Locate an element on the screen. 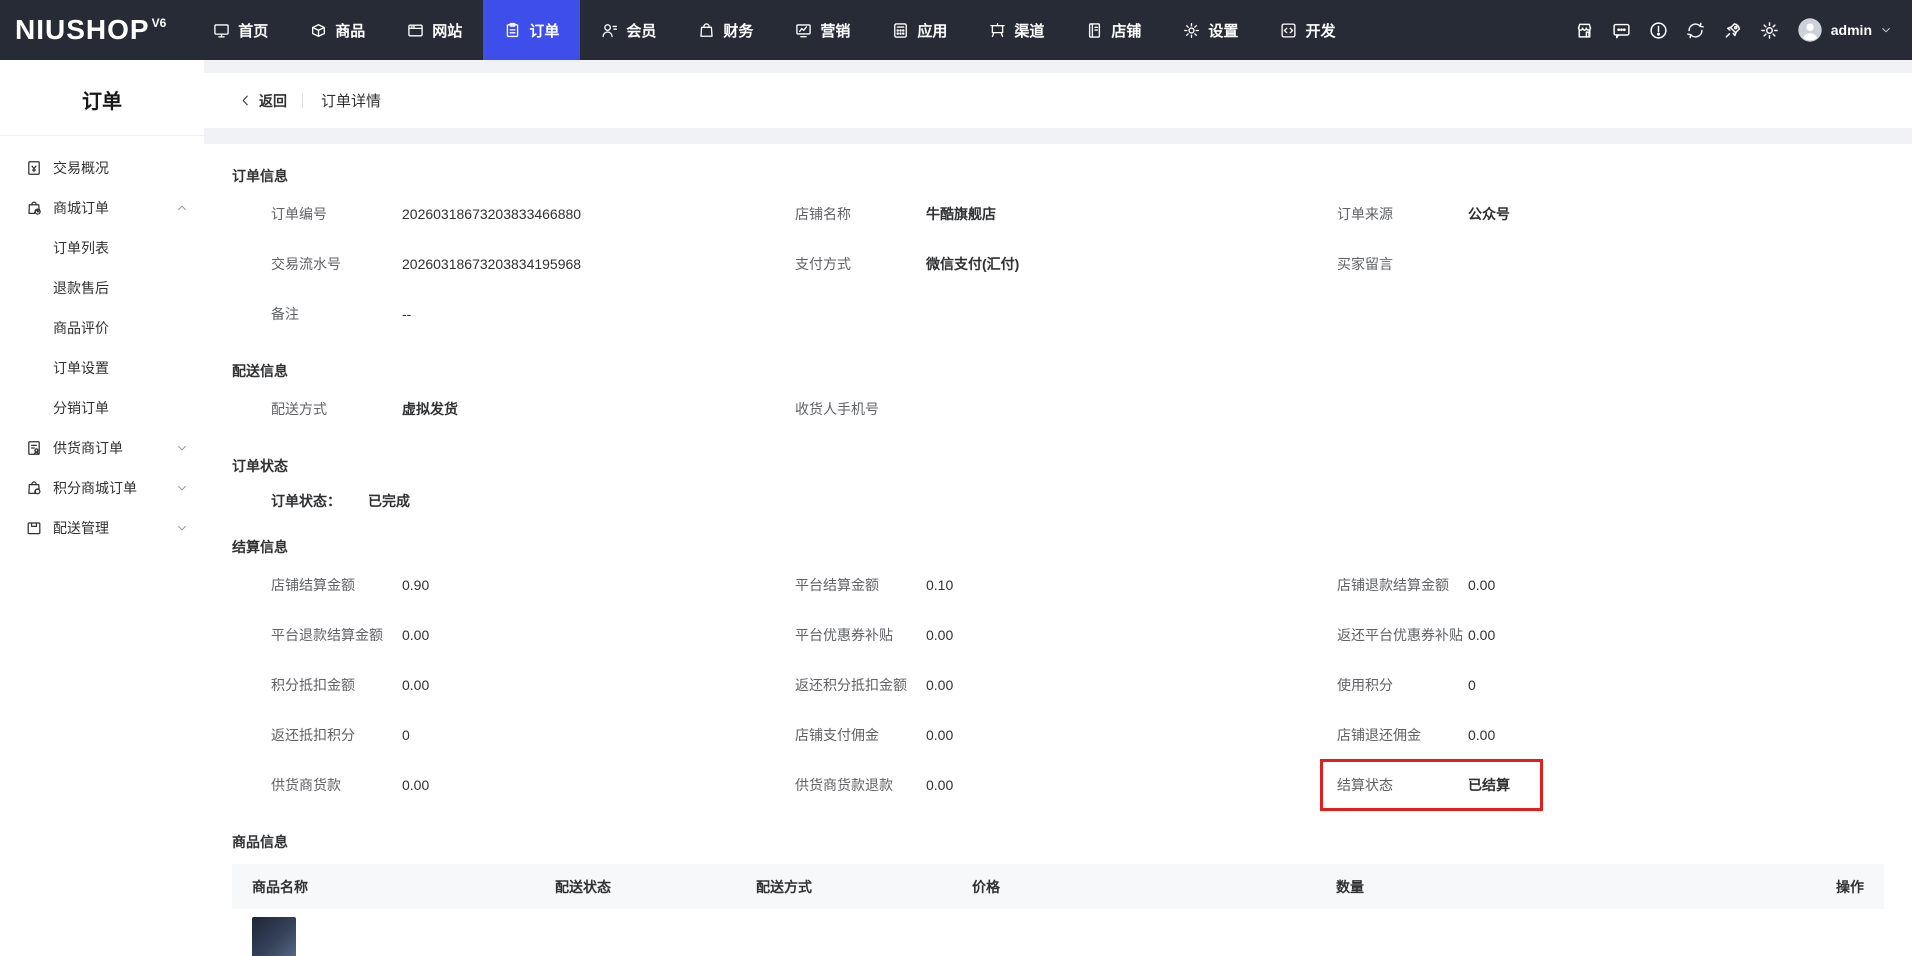 This screenshot has height=956, width=1912. field-settlement_info-14: 结算状态 已结算 is located at coordinates (1602, 785).